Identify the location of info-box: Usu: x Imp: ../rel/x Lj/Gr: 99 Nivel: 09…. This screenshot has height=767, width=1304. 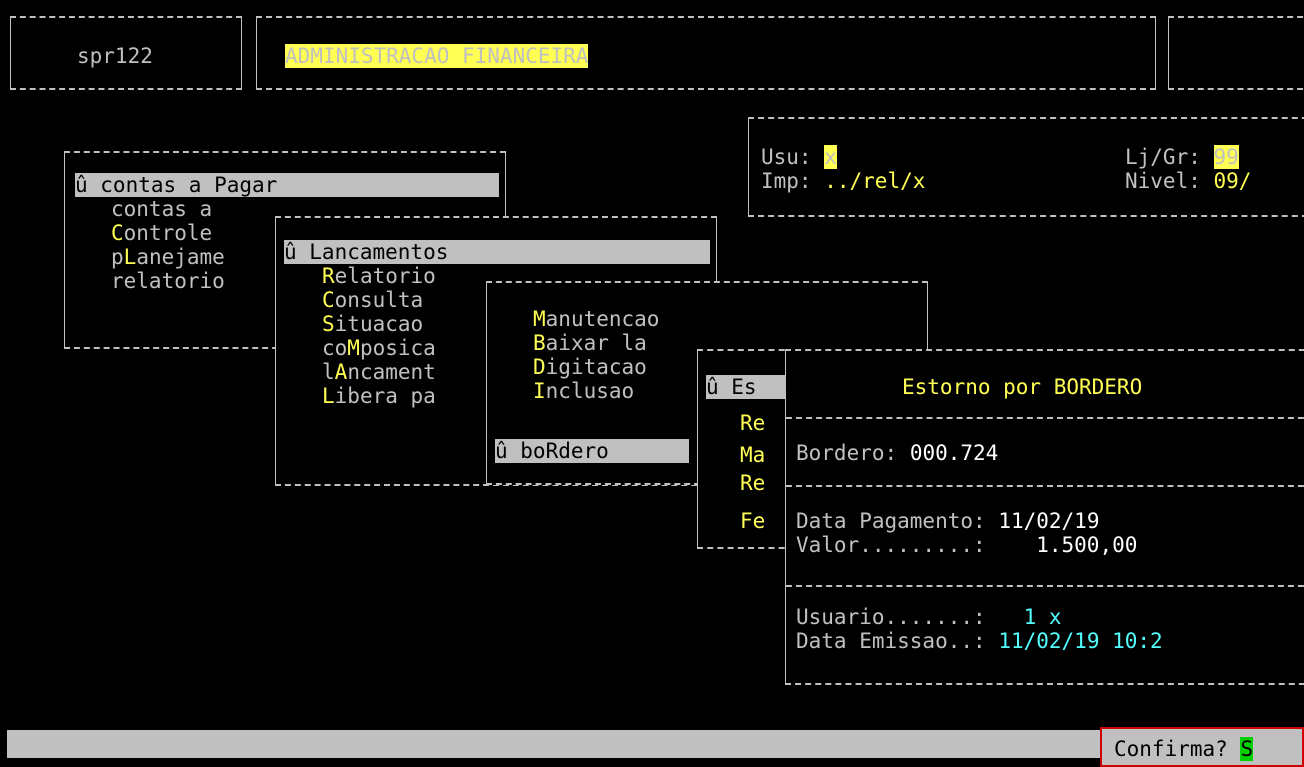
(1026, 167).